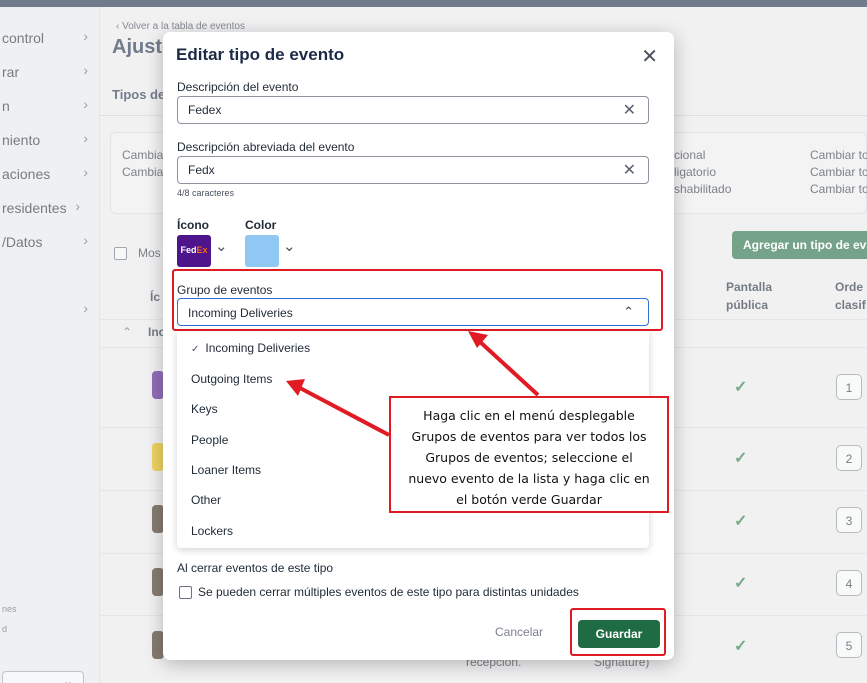 Image resolution: width=867 pixels, height=683 pixels. What do you see at coordinates (619, 634) in the screenshot?
I see `save-button: Guardar` at bounding box center [619, 634].